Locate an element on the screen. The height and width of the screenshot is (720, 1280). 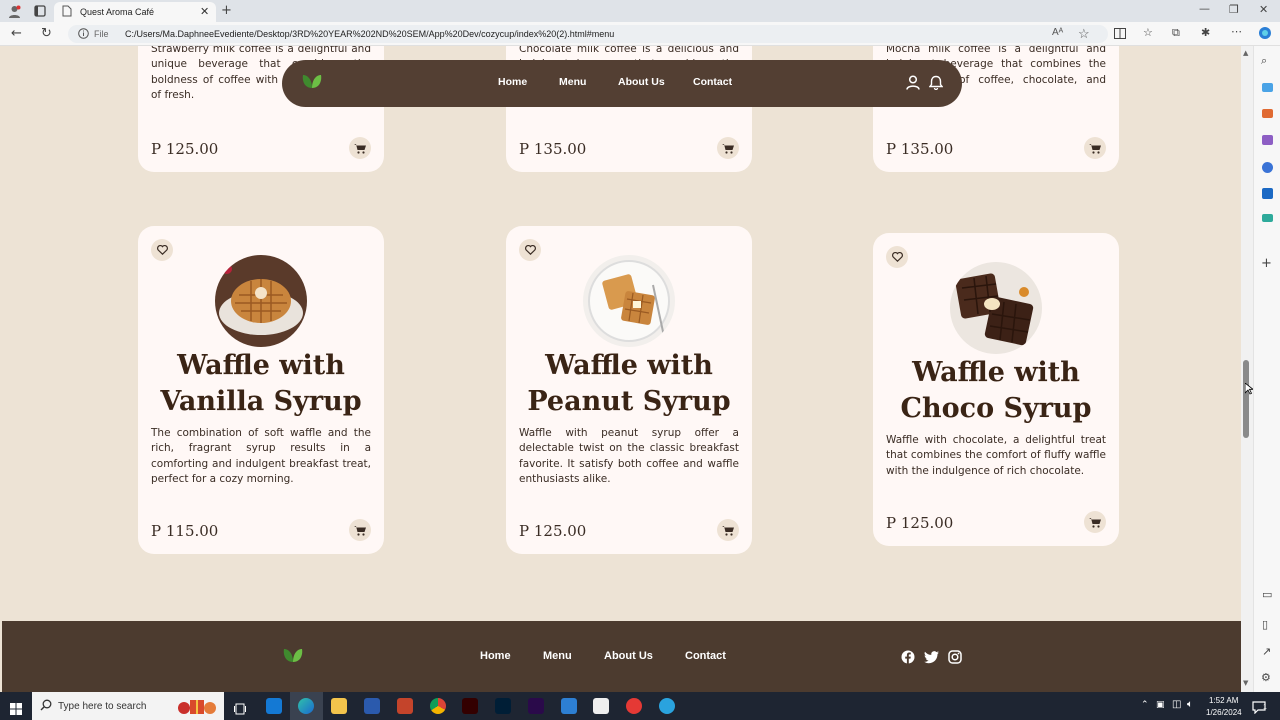
more-menu-icon: ⋯ is located at coordinates (1236, 31).